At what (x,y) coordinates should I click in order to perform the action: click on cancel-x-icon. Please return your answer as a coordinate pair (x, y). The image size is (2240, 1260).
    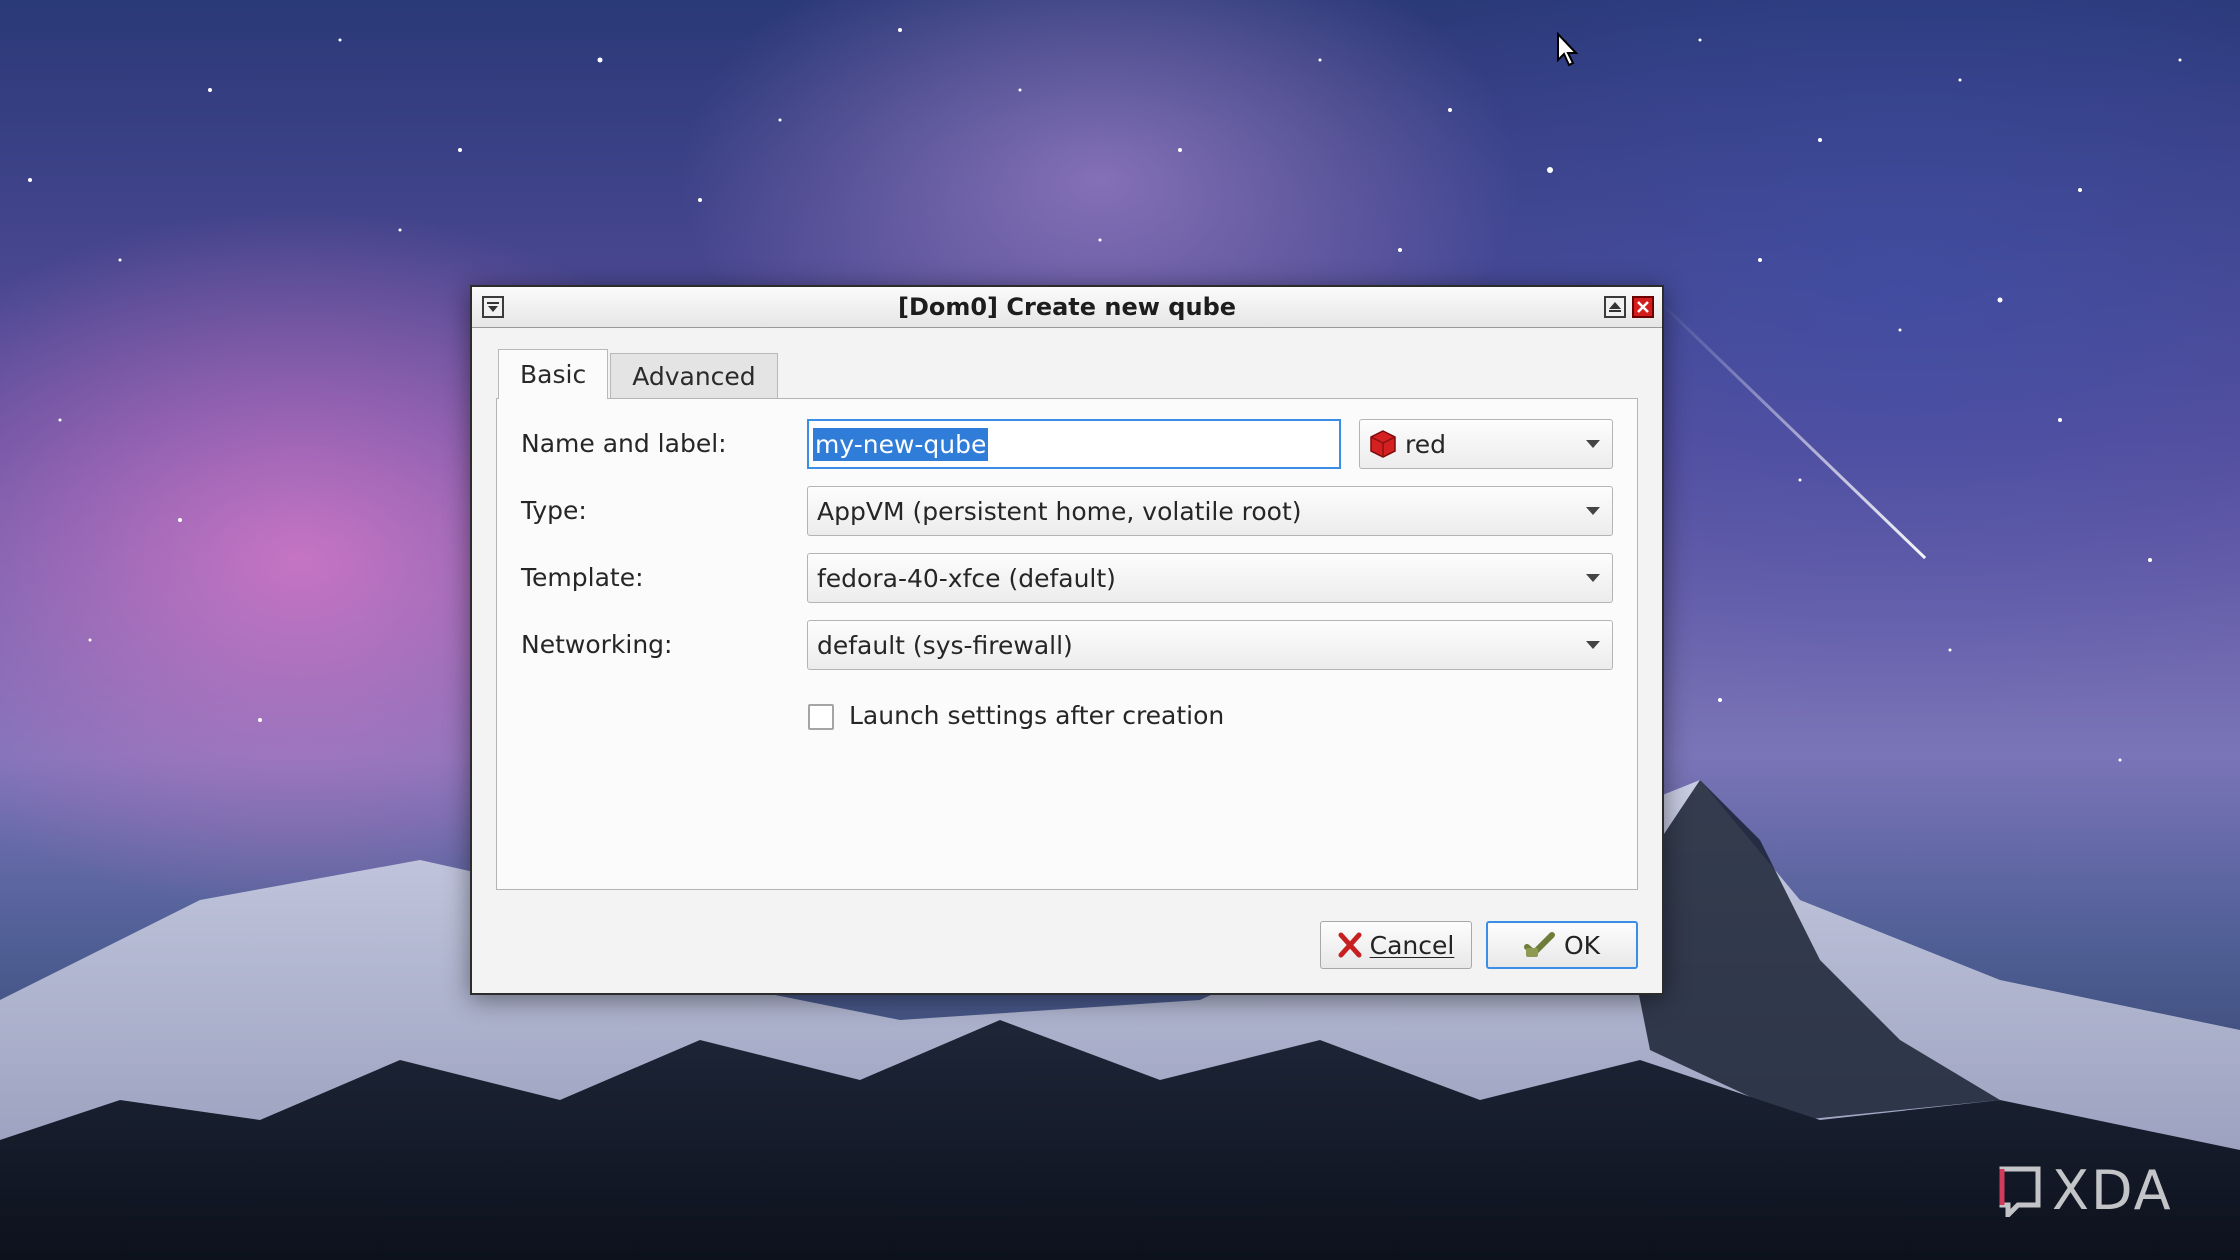
    Looking at the image, I should click on (1350, 945).